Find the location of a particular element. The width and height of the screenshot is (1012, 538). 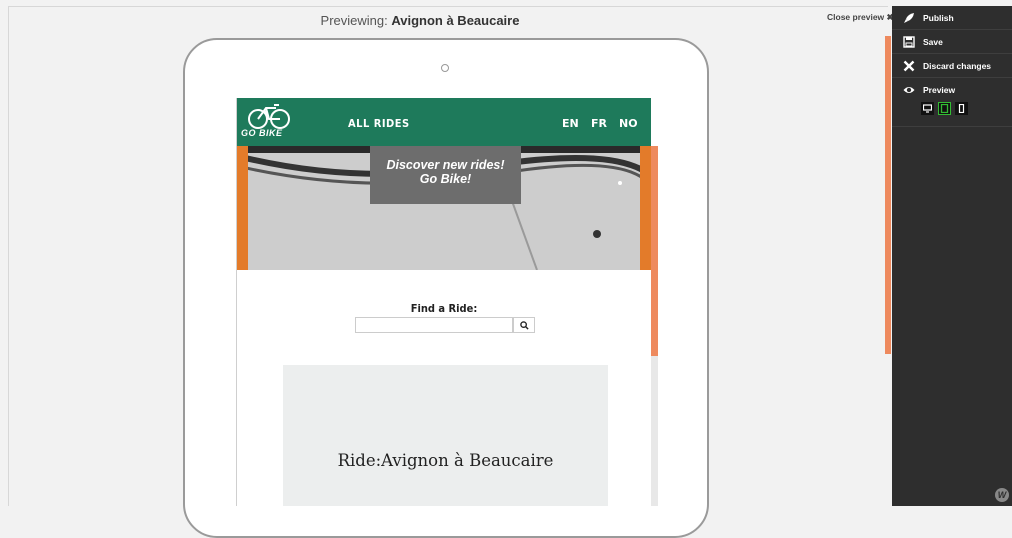

hero-caption-box: Discover new rides! Go Bike! is located at coordinates (445, 175).